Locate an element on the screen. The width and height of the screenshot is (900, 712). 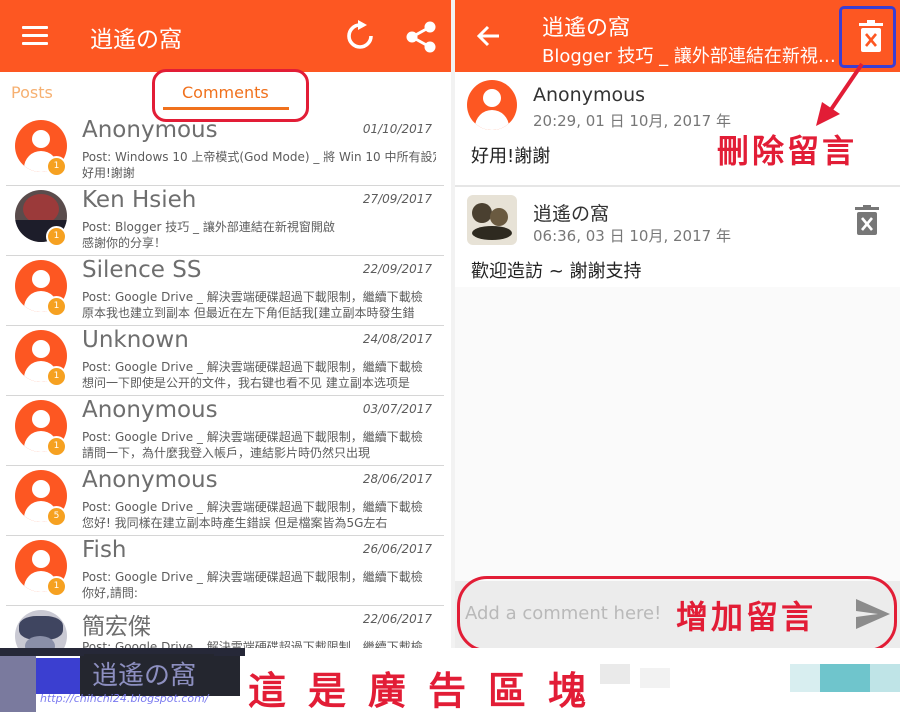
comment-text: 歡迎造訪 ~ 謝謝支持 is located at coordinates (556, 271).